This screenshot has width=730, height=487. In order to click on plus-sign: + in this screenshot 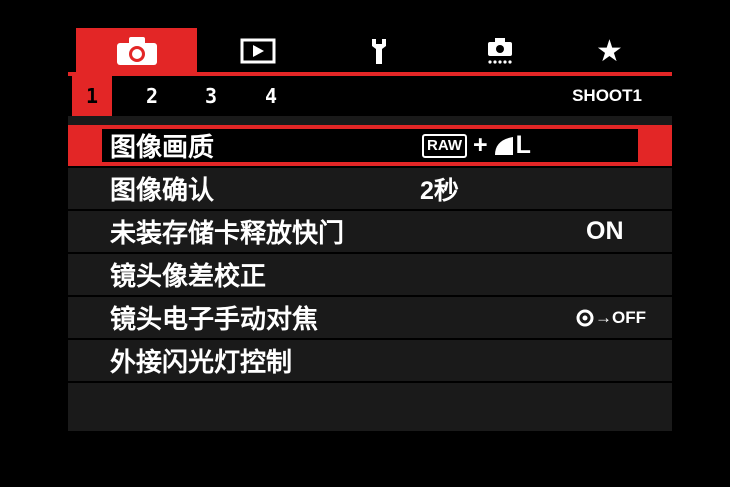, I will do `click(480, 145)`.